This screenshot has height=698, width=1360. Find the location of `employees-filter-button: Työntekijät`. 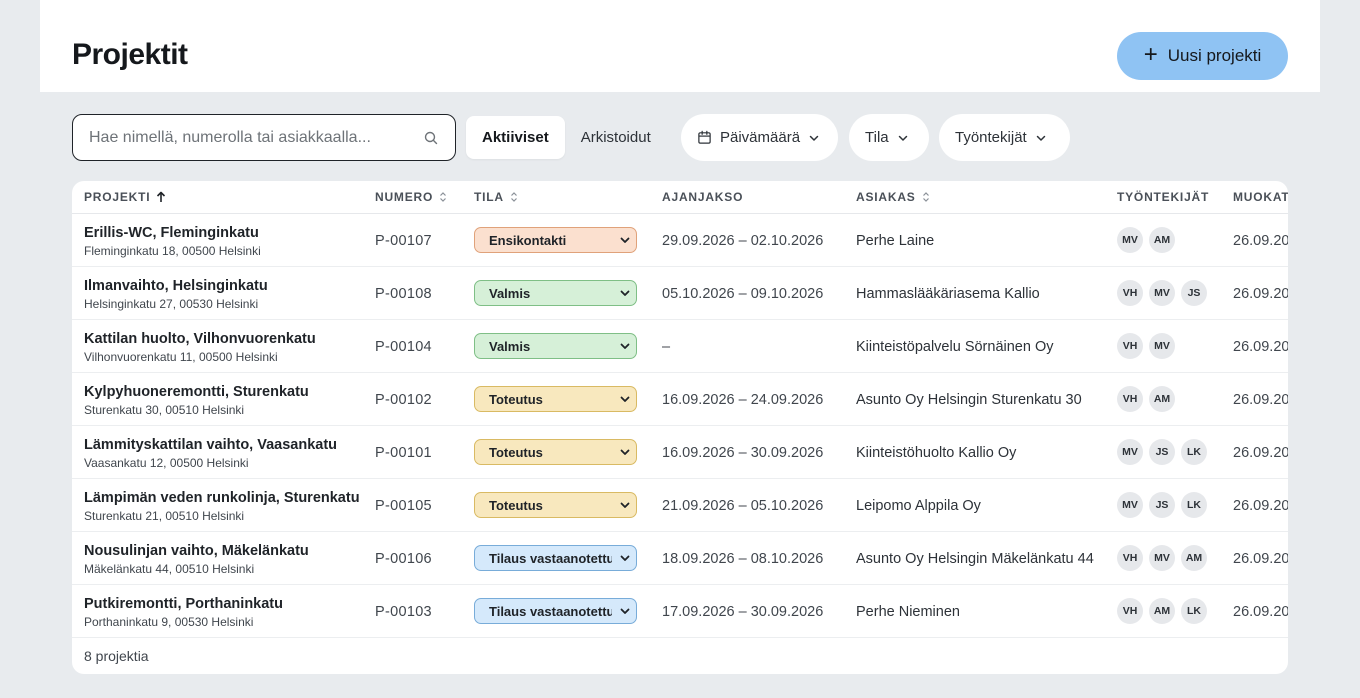

employees-filter-button: Työntekijät is located at coordinates (1004, 137).